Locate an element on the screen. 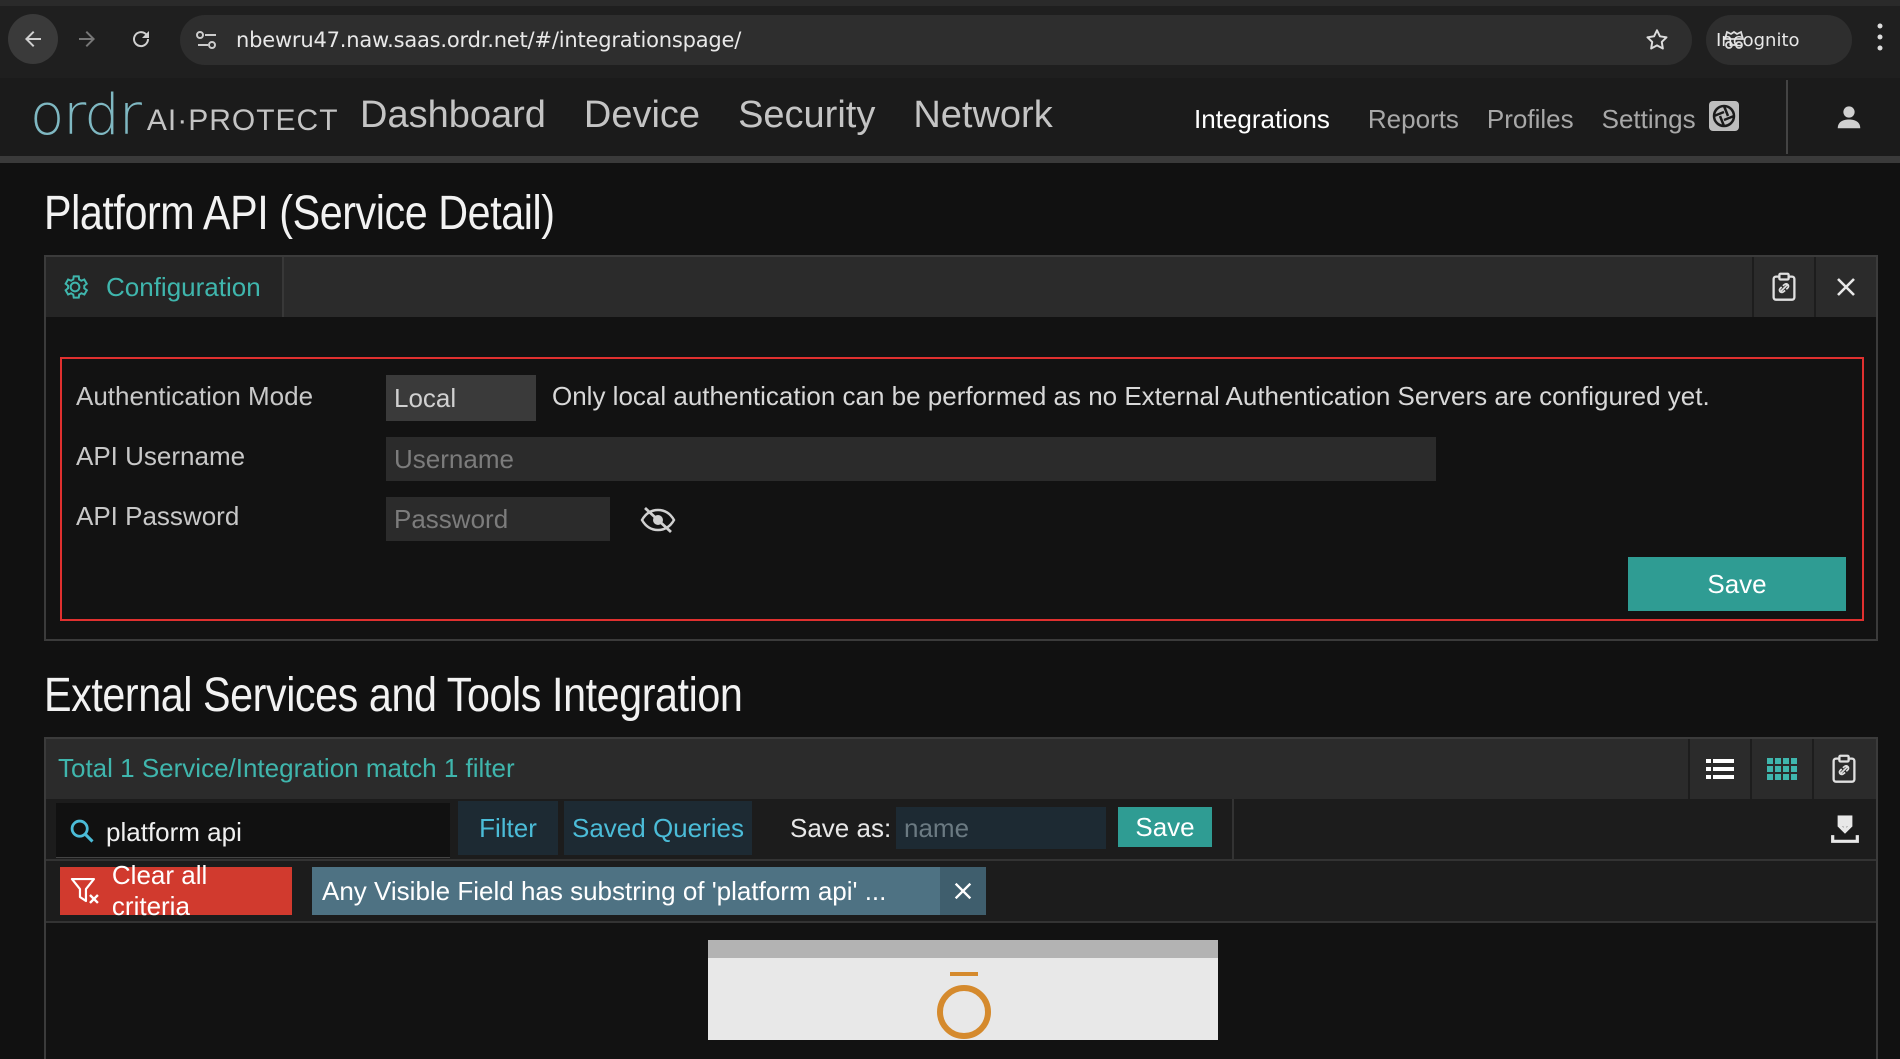 This screenshot has height=1059, width=1900. aperture-icon is located at coordinates (1724, 116).